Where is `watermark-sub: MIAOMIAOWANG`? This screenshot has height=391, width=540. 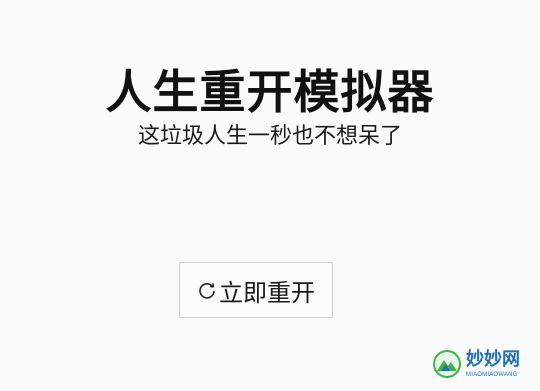 watermark-sub: MIAOMIAOWANG is located at coordinates (492, 374).